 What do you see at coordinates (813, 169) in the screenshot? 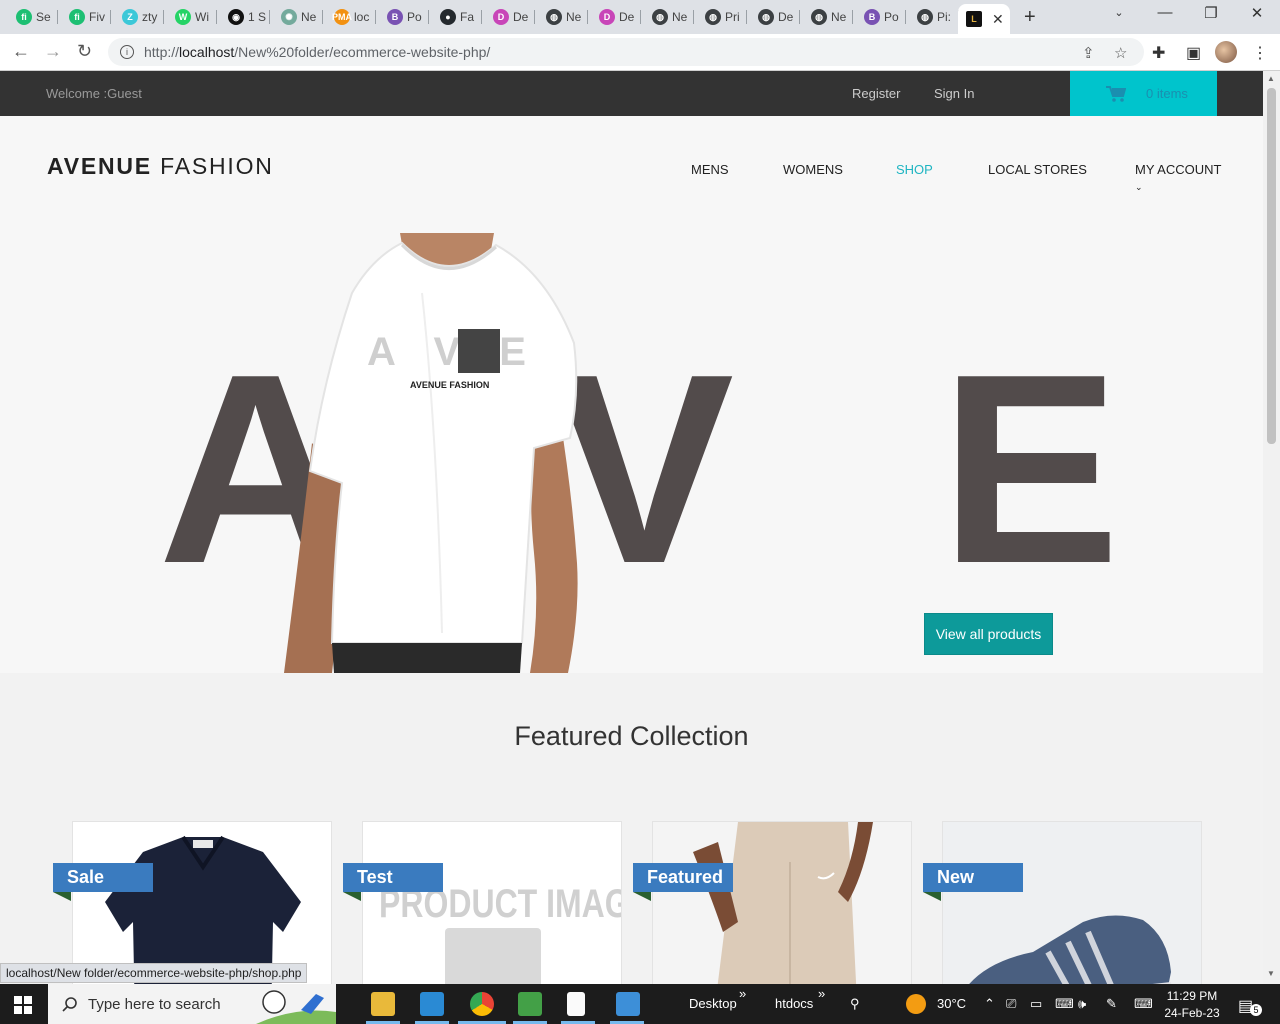
I see `nav-womens: WOMENS` at bounding box center [813, 169].